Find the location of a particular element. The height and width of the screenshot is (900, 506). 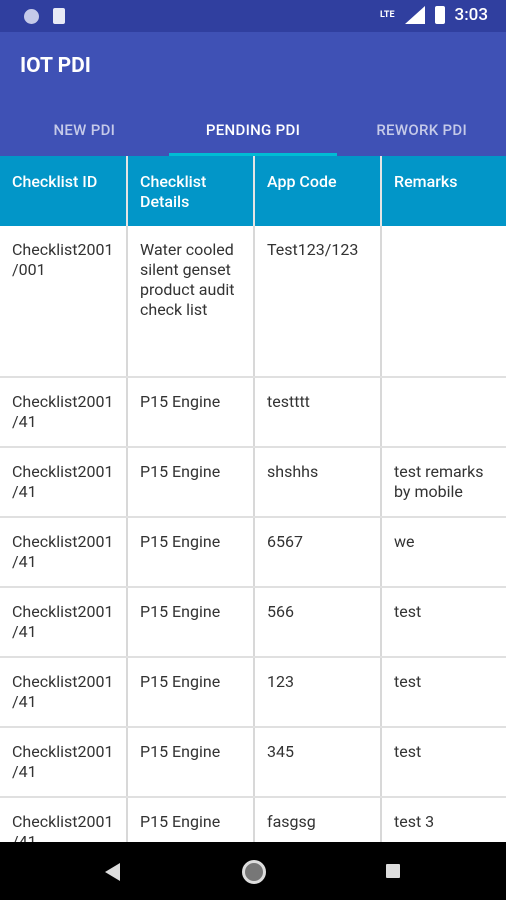

cell-app-code: 345 is located at coordinates (318, 762).